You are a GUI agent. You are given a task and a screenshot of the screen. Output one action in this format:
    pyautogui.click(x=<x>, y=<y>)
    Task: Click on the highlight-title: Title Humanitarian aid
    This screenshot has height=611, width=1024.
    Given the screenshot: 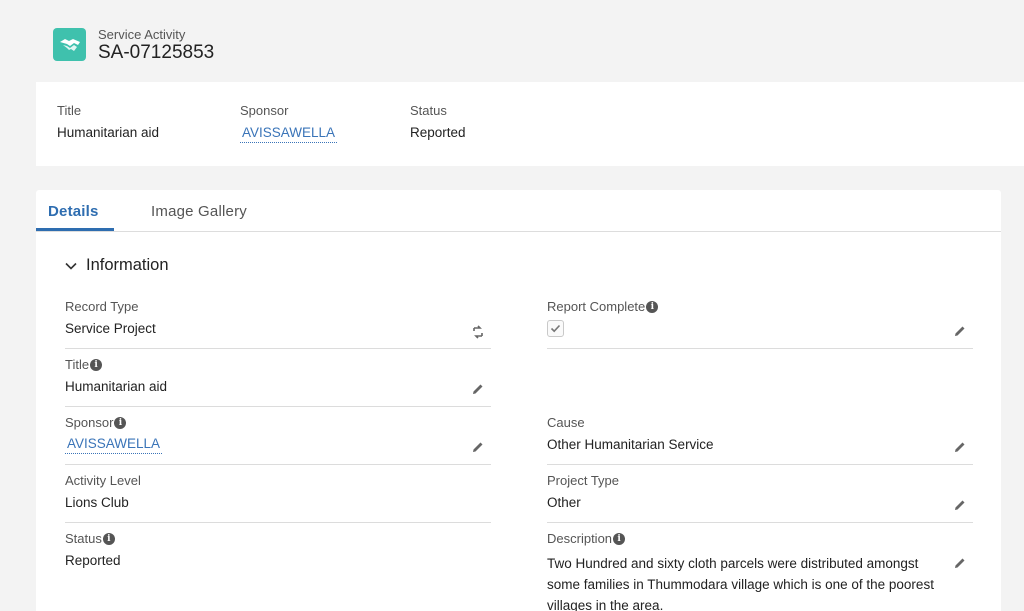 What is the action you would take?
    pyautogui.click(x=108, y=121)
    